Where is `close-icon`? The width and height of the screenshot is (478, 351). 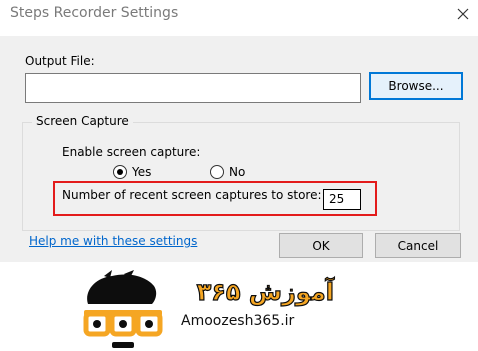
close-icon is located at coordinates (463, 14).